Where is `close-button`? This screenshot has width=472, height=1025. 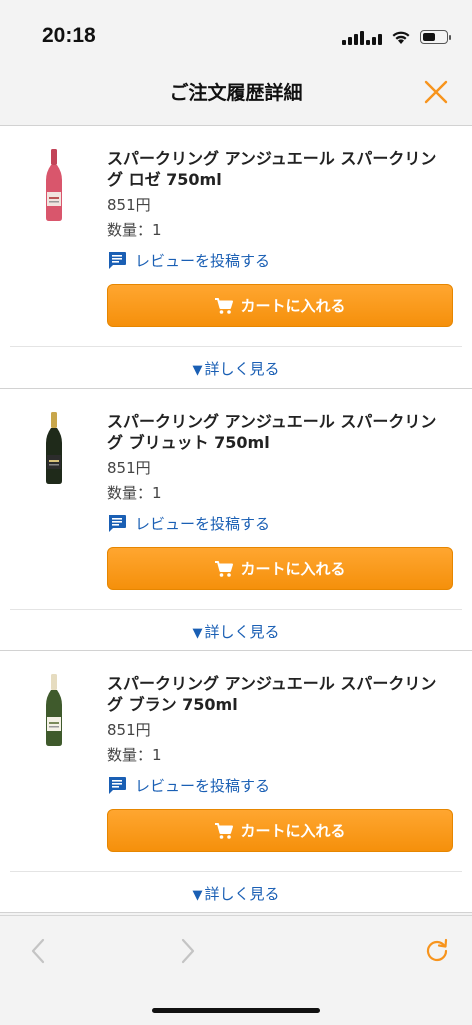
close-button is located at coordinates (436, 92).